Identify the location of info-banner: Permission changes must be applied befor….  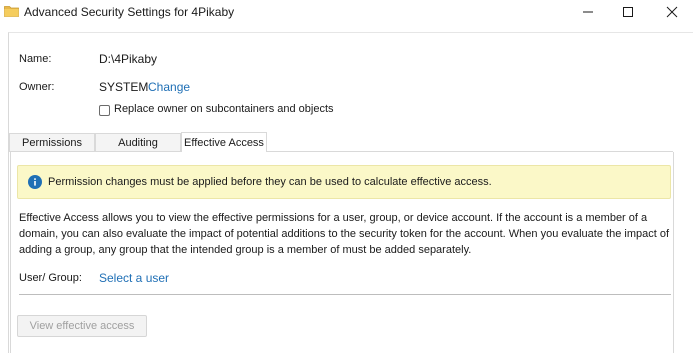
(344, 182).